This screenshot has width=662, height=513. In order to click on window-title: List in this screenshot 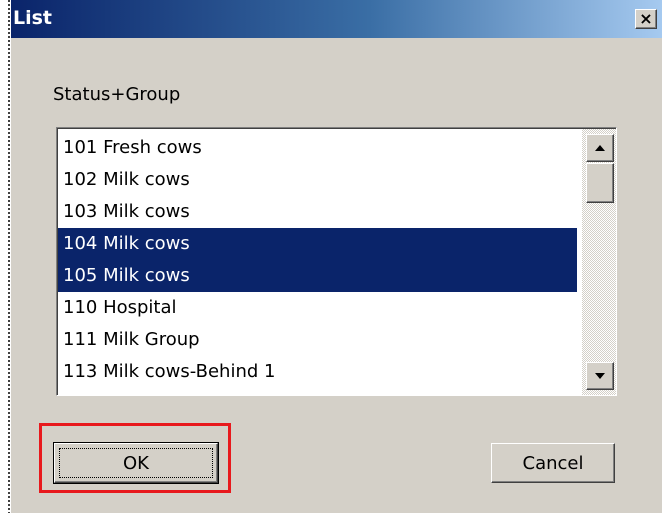, I will do `click(33, 18)`.